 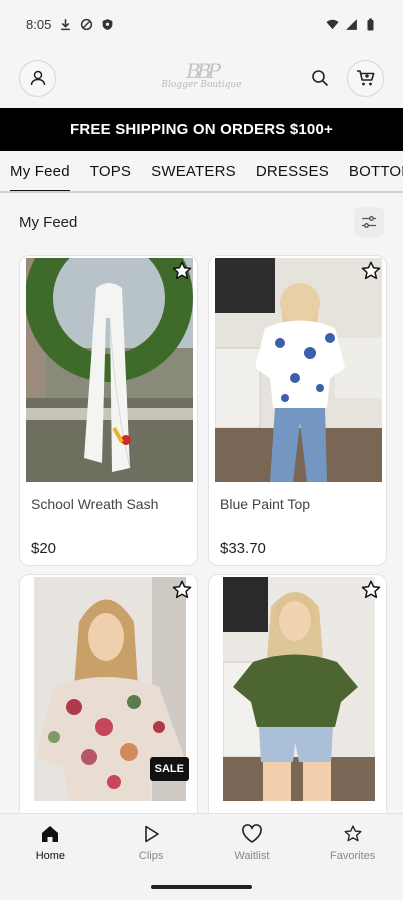 I want to click on nav-label: Waitlist, so click(x=252, y=856).